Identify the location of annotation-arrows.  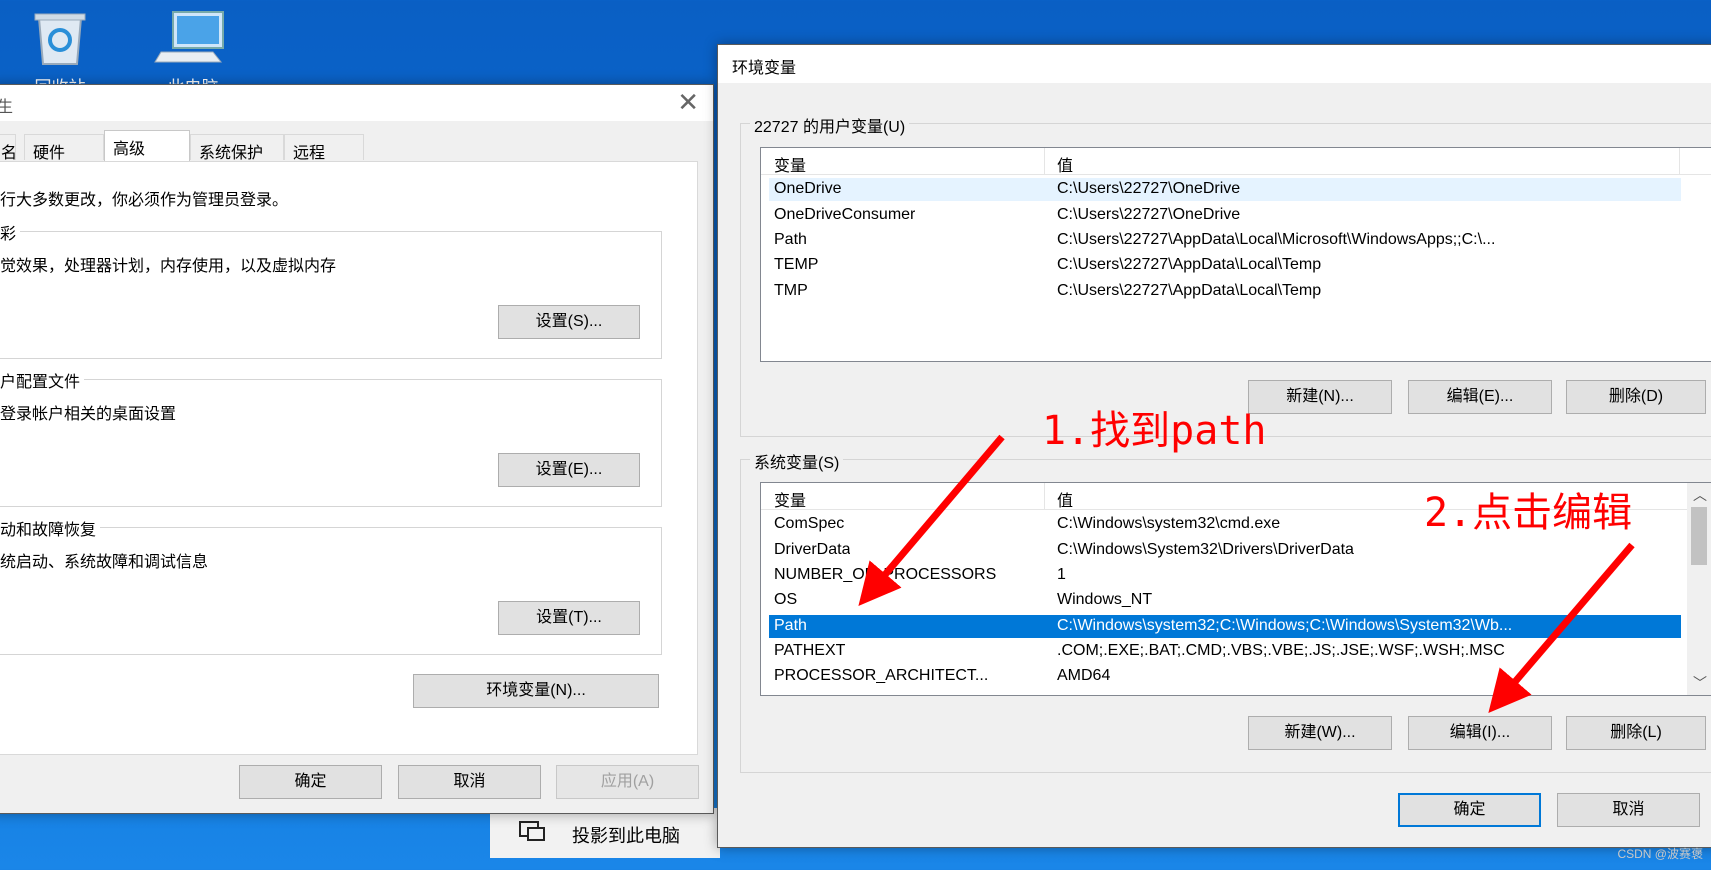
(1246, 573).